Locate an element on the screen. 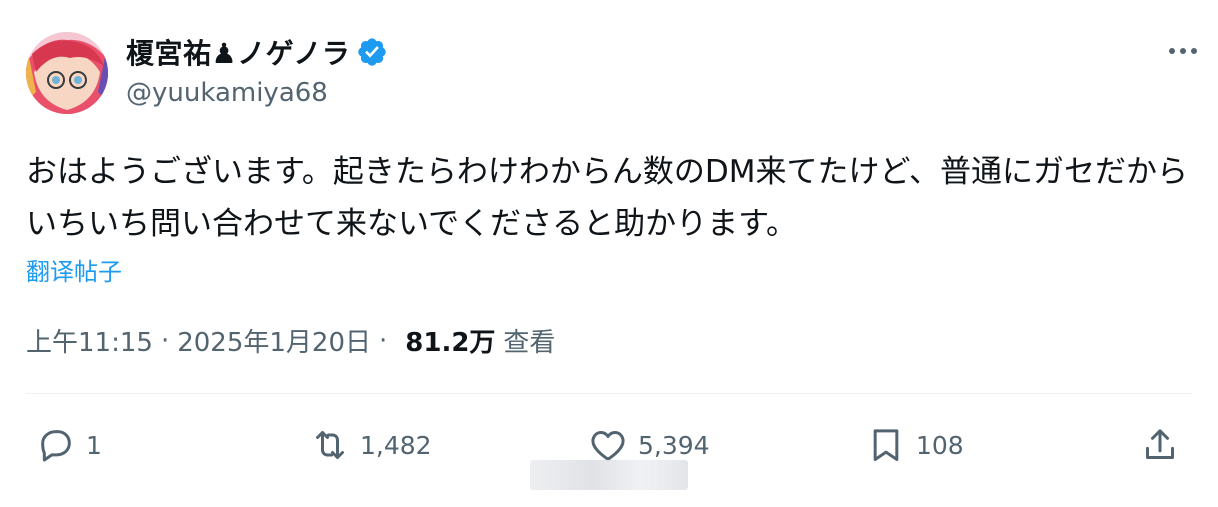  bookmark-count: 108 is located at coordinates (940, 445).